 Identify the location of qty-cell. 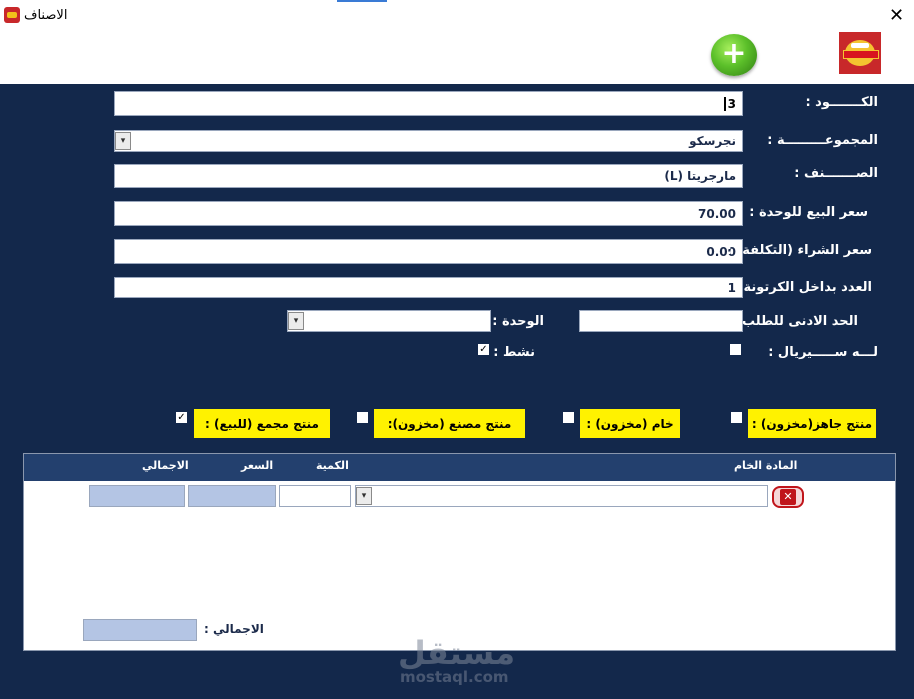
(315, 496).